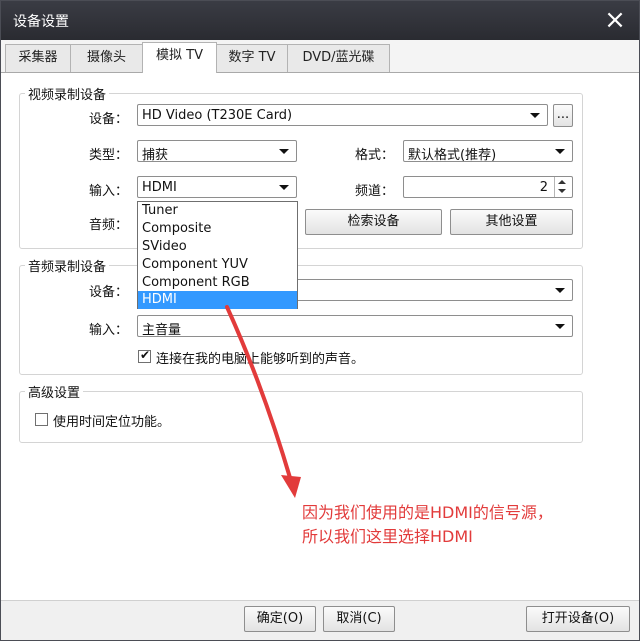  I want to click on ok-button: 确定(O), so click(280, 619).